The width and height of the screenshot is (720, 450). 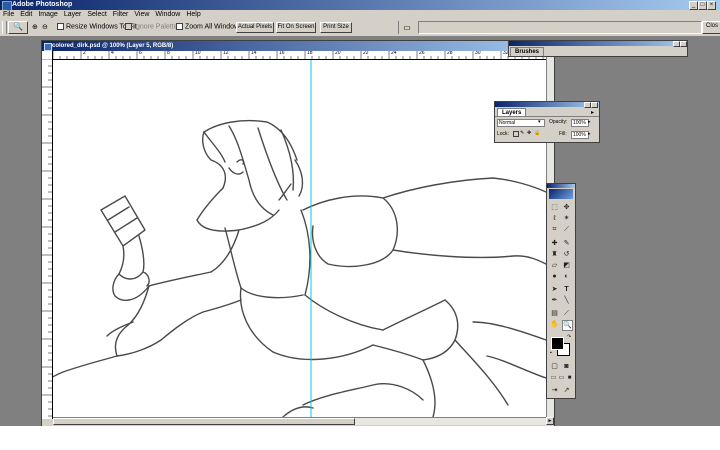 I want to click on brushes-tab: Brushes, so click(x=527, y=51).